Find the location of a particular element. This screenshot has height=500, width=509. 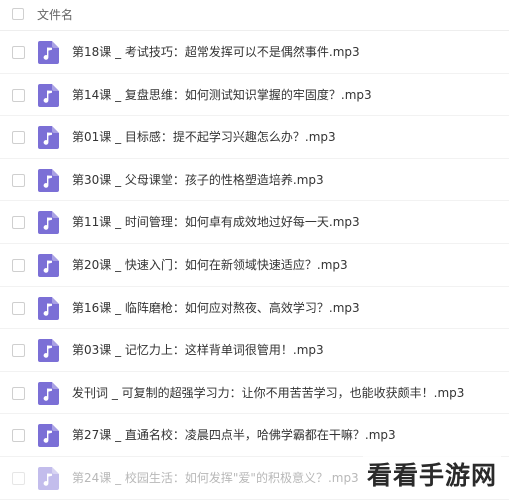

file-row: 第11课 _ 时间管理：如何卓有成效地过好每一天.mp3 is located at coordinates (254, 222).